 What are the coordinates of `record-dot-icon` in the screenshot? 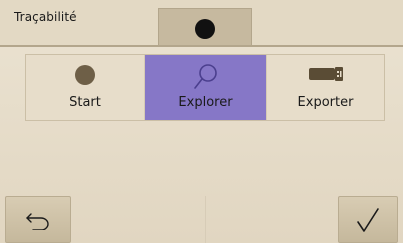 It's located at (205, 29).